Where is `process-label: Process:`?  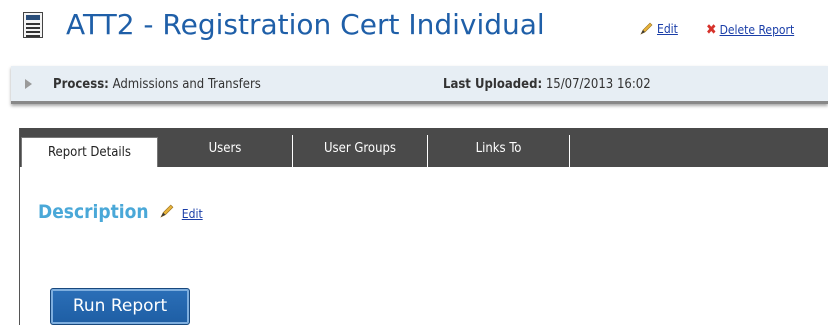
process-label: Process: is located at coordinates (81, 84).